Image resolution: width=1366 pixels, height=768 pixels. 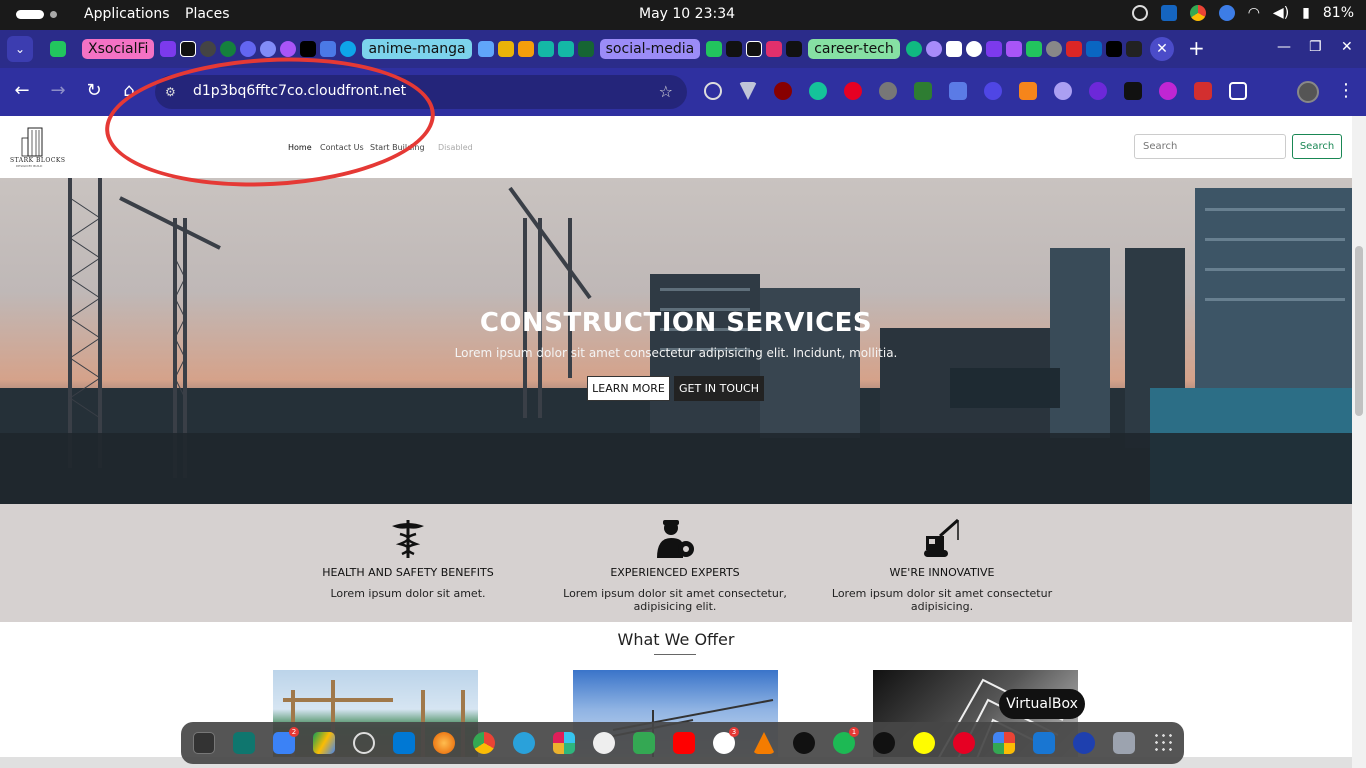 What do you see at coordinates (1226, 13) in the screenshot?
I see `bluetooth-icon` at bounding box center [1226, 13].